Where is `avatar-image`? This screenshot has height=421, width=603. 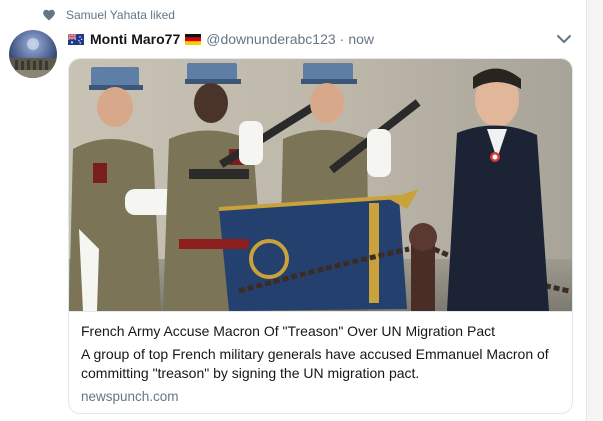
avatar-image is located at coordinates (33, 54).